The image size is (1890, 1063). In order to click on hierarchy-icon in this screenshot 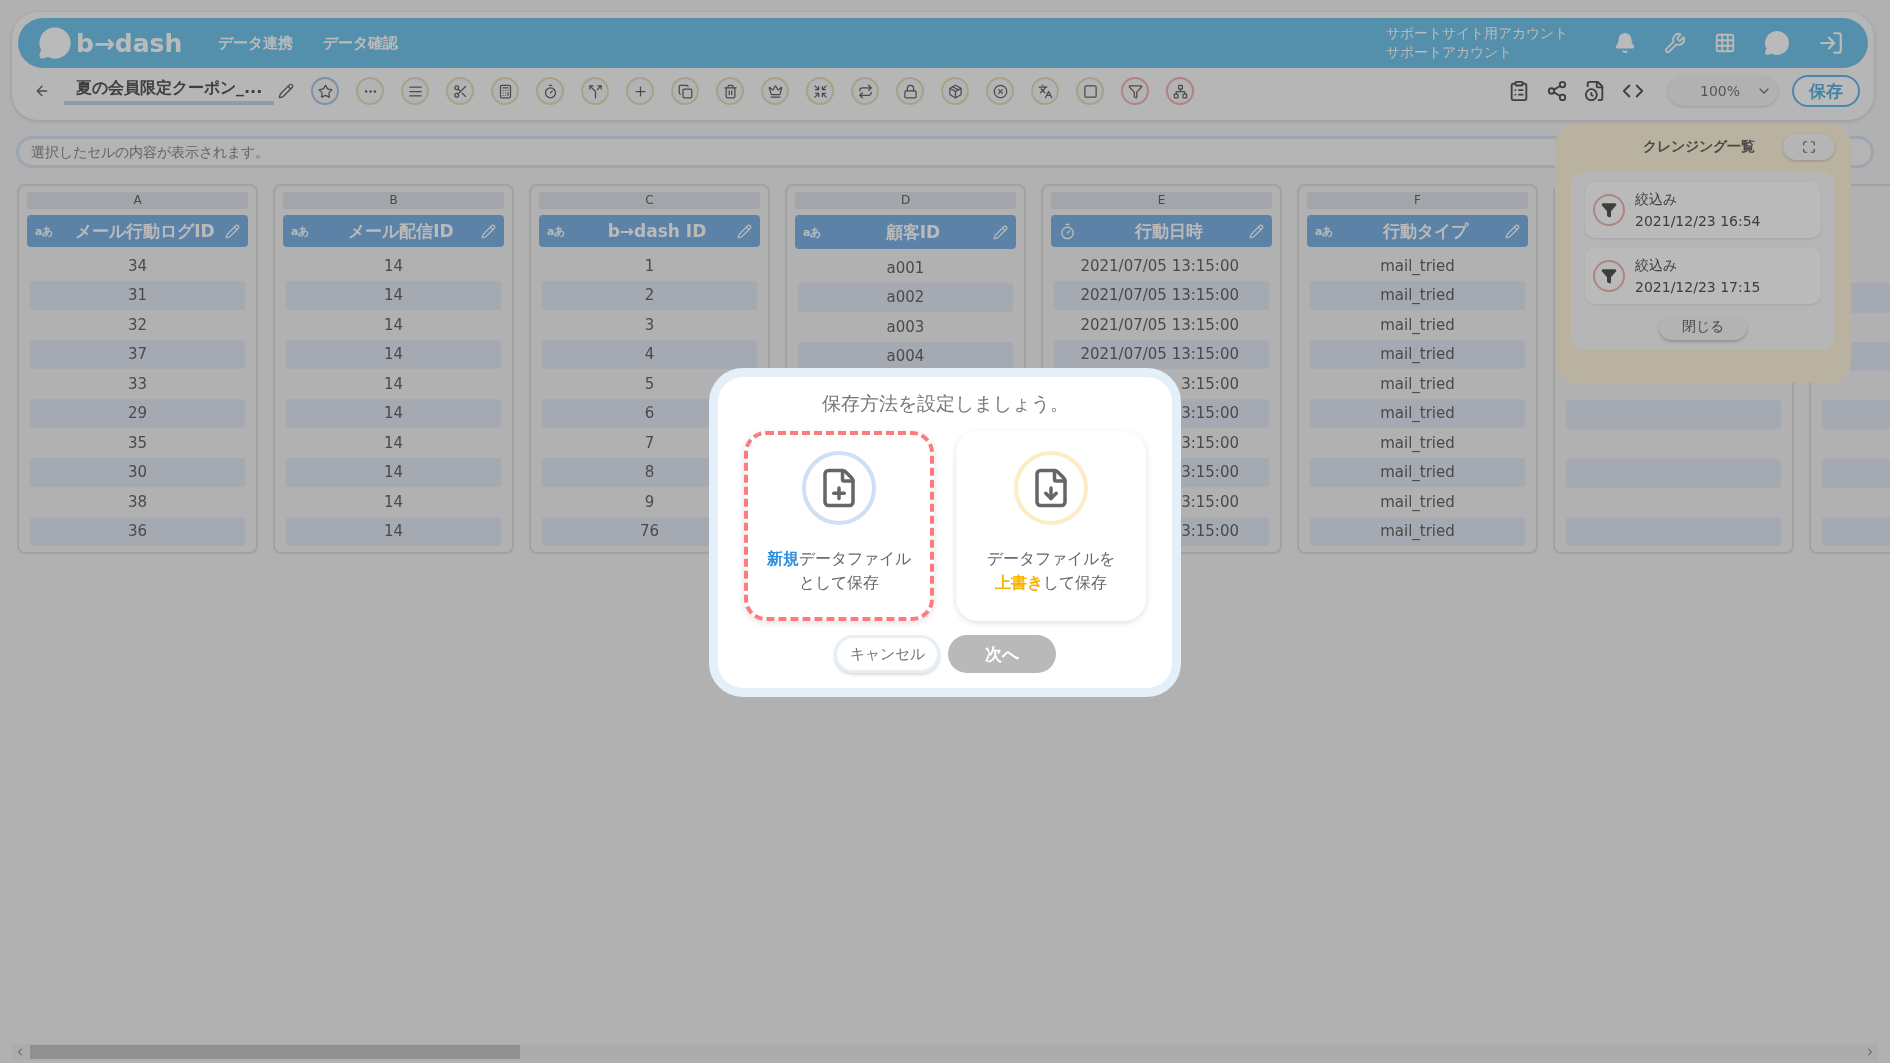, I will do `click(1180, 91)`.